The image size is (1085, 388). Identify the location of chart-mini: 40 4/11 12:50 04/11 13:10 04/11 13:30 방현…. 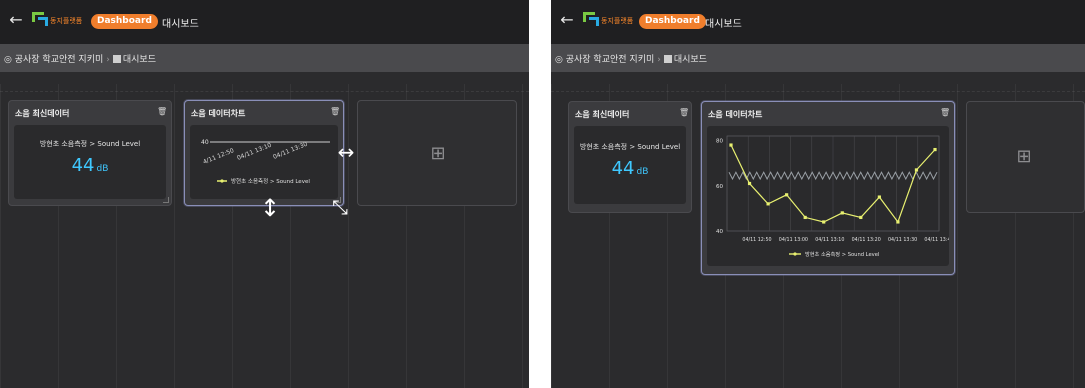
(265, 162).